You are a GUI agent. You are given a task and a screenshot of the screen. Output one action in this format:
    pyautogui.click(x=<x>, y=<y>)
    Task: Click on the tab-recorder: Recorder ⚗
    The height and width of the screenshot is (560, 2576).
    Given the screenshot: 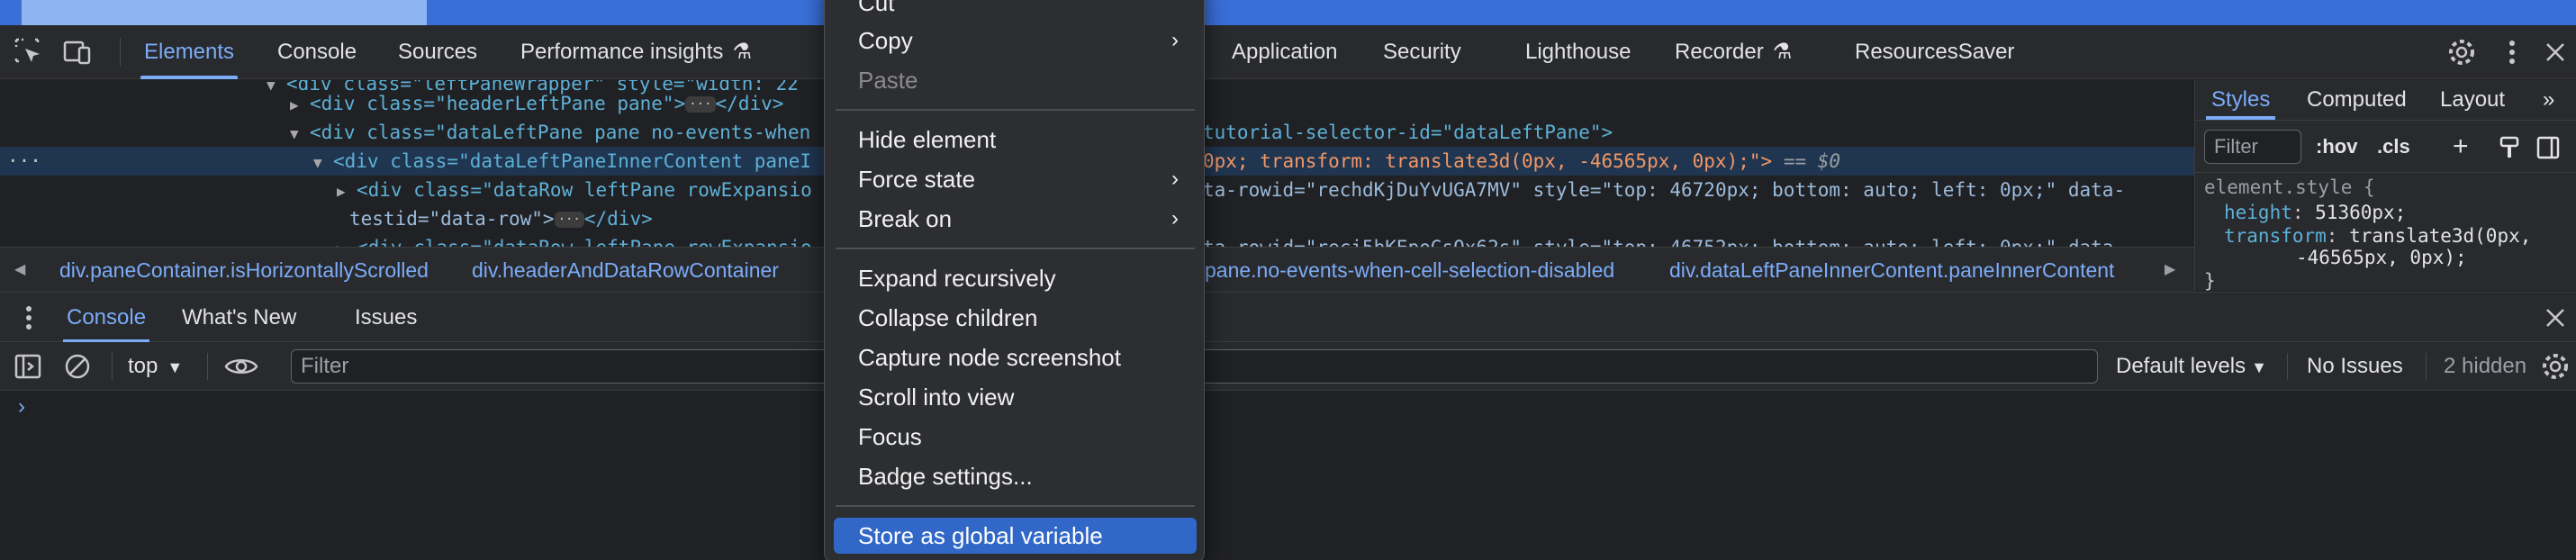 What is the action you would take?
    pyautogui.click(x=1733, y=52)
    